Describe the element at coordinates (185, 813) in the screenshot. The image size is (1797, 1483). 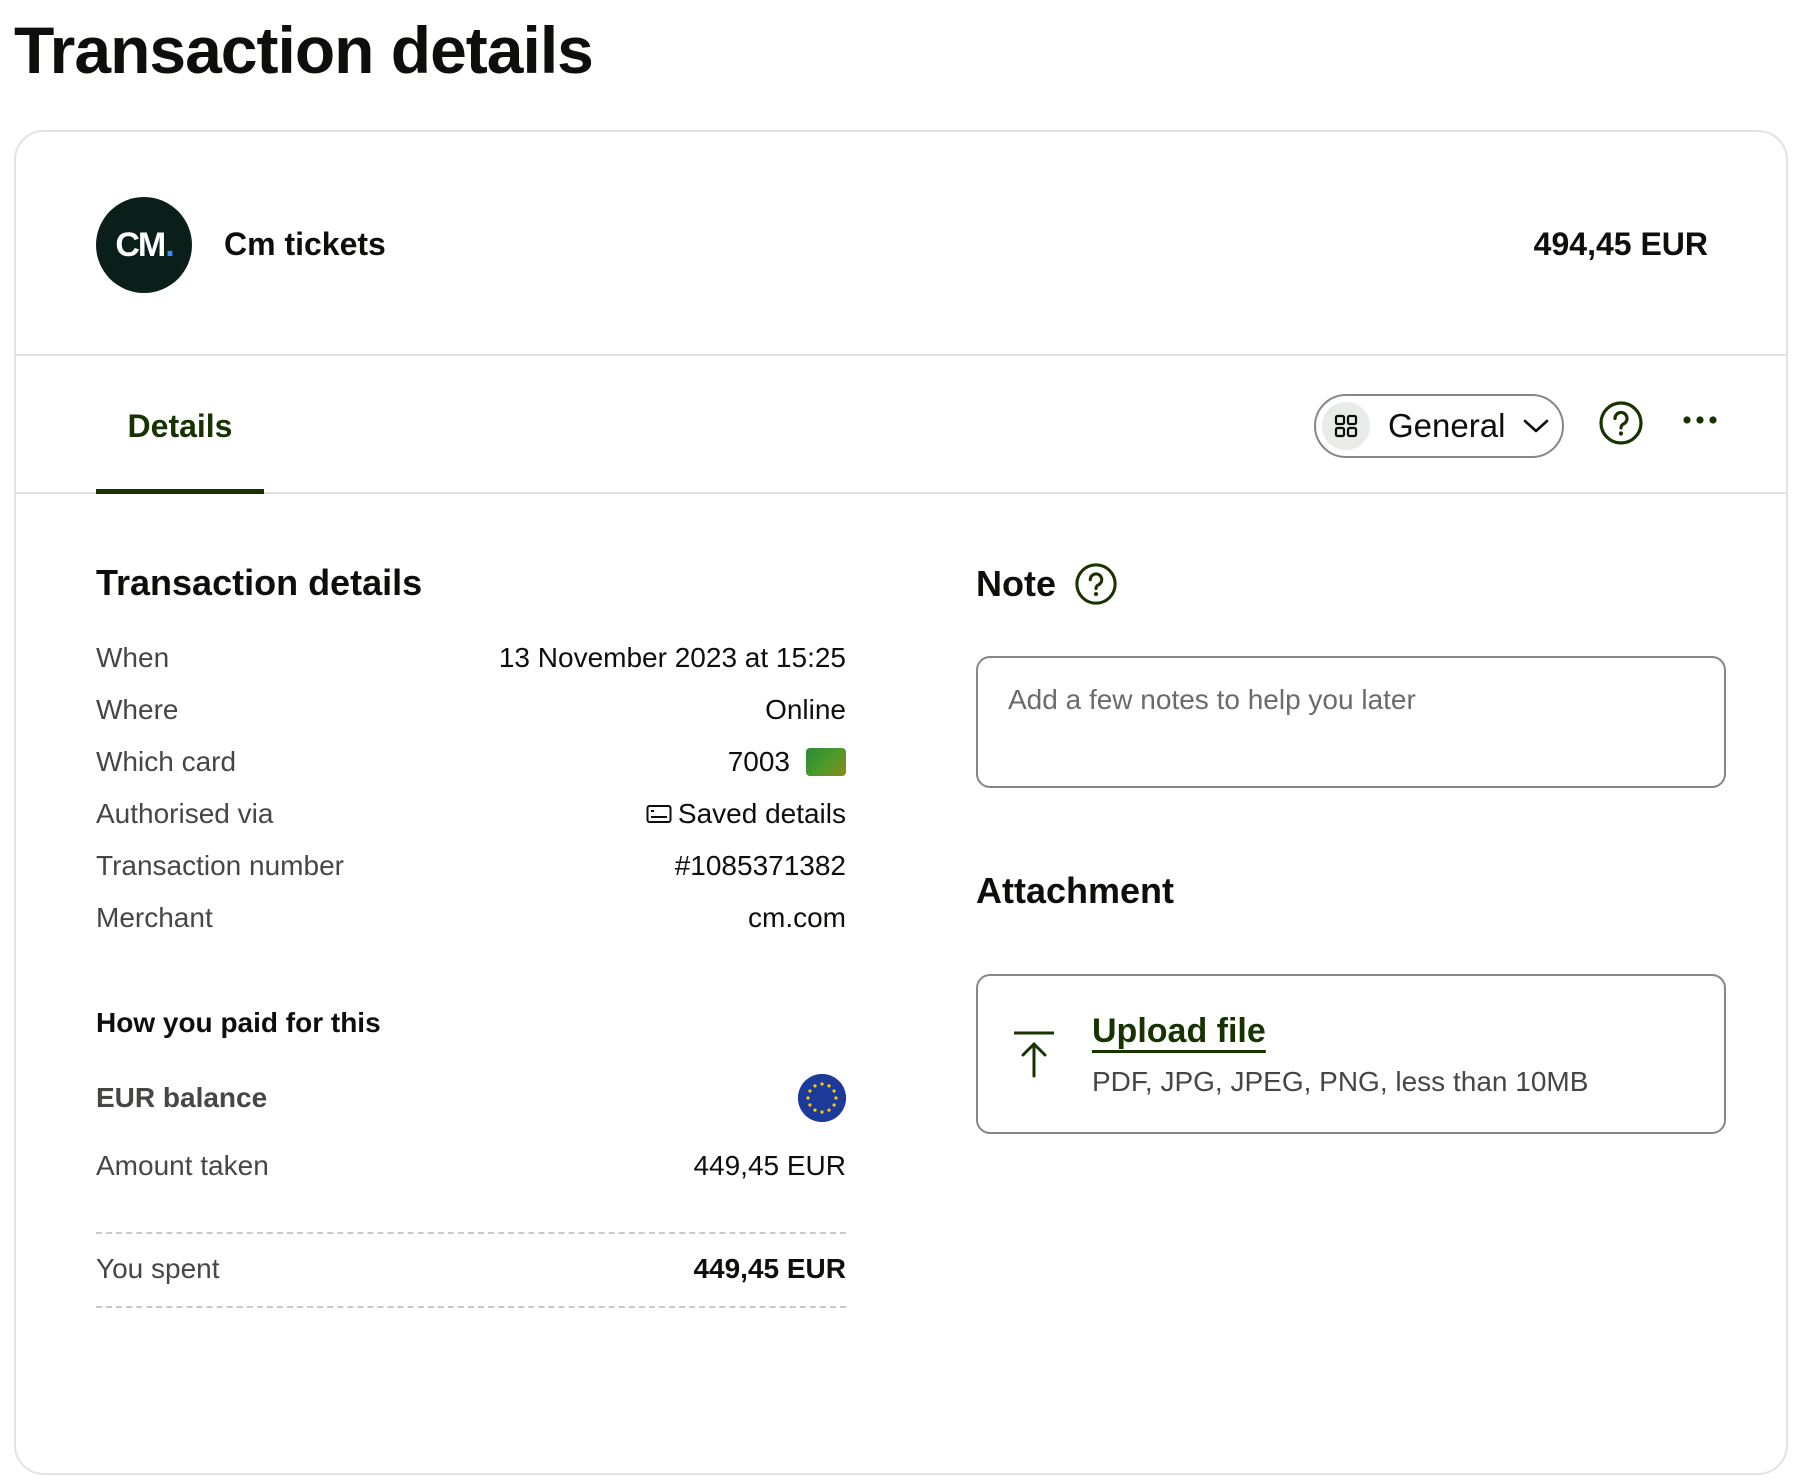
I see `detail-label: Authorised via` at that location.